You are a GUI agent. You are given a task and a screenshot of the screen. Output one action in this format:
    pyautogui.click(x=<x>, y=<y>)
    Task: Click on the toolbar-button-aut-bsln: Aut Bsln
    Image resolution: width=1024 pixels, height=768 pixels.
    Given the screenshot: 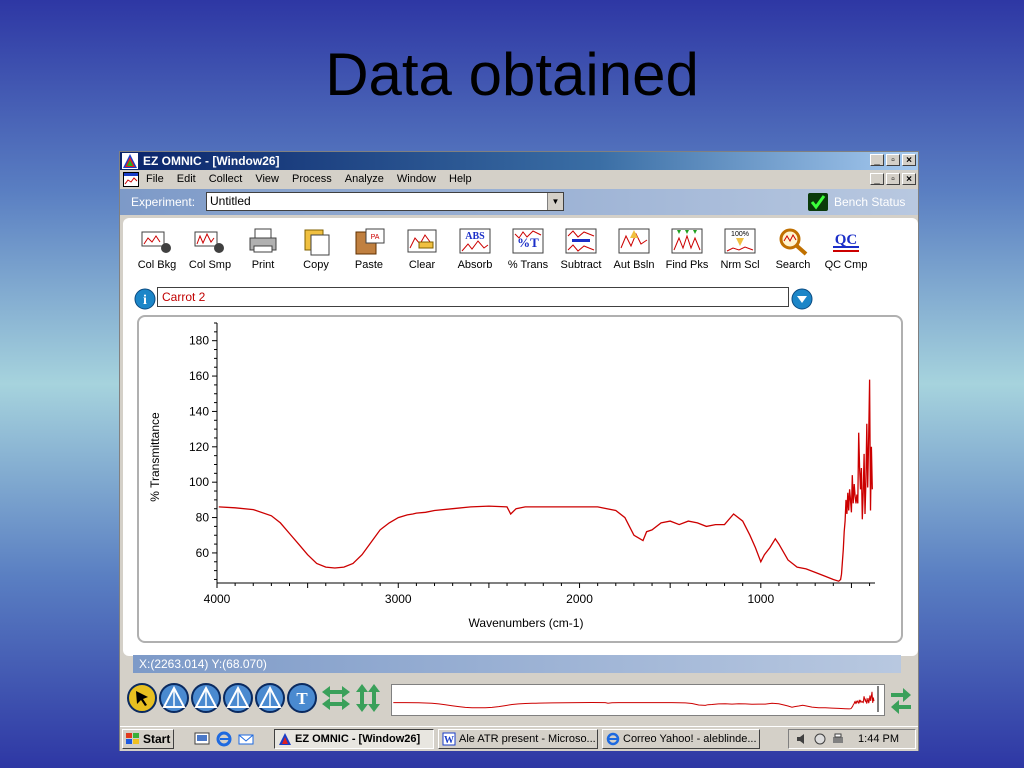 What is the action you would take?
    pyautogui.click(x=634, y=252)
    